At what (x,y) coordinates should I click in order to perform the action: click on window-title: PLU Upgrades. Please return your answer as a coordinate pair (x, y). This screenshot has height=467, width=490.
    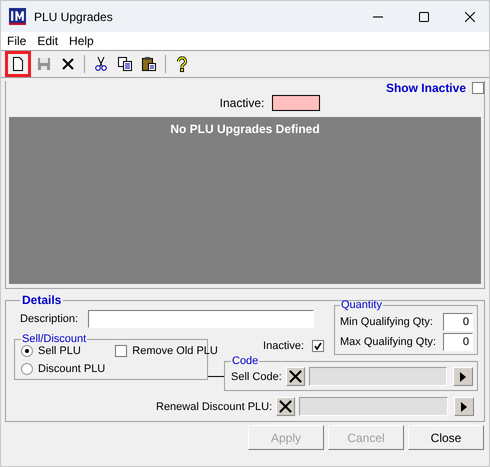
    Looking at the image, I should click on (74, 17).